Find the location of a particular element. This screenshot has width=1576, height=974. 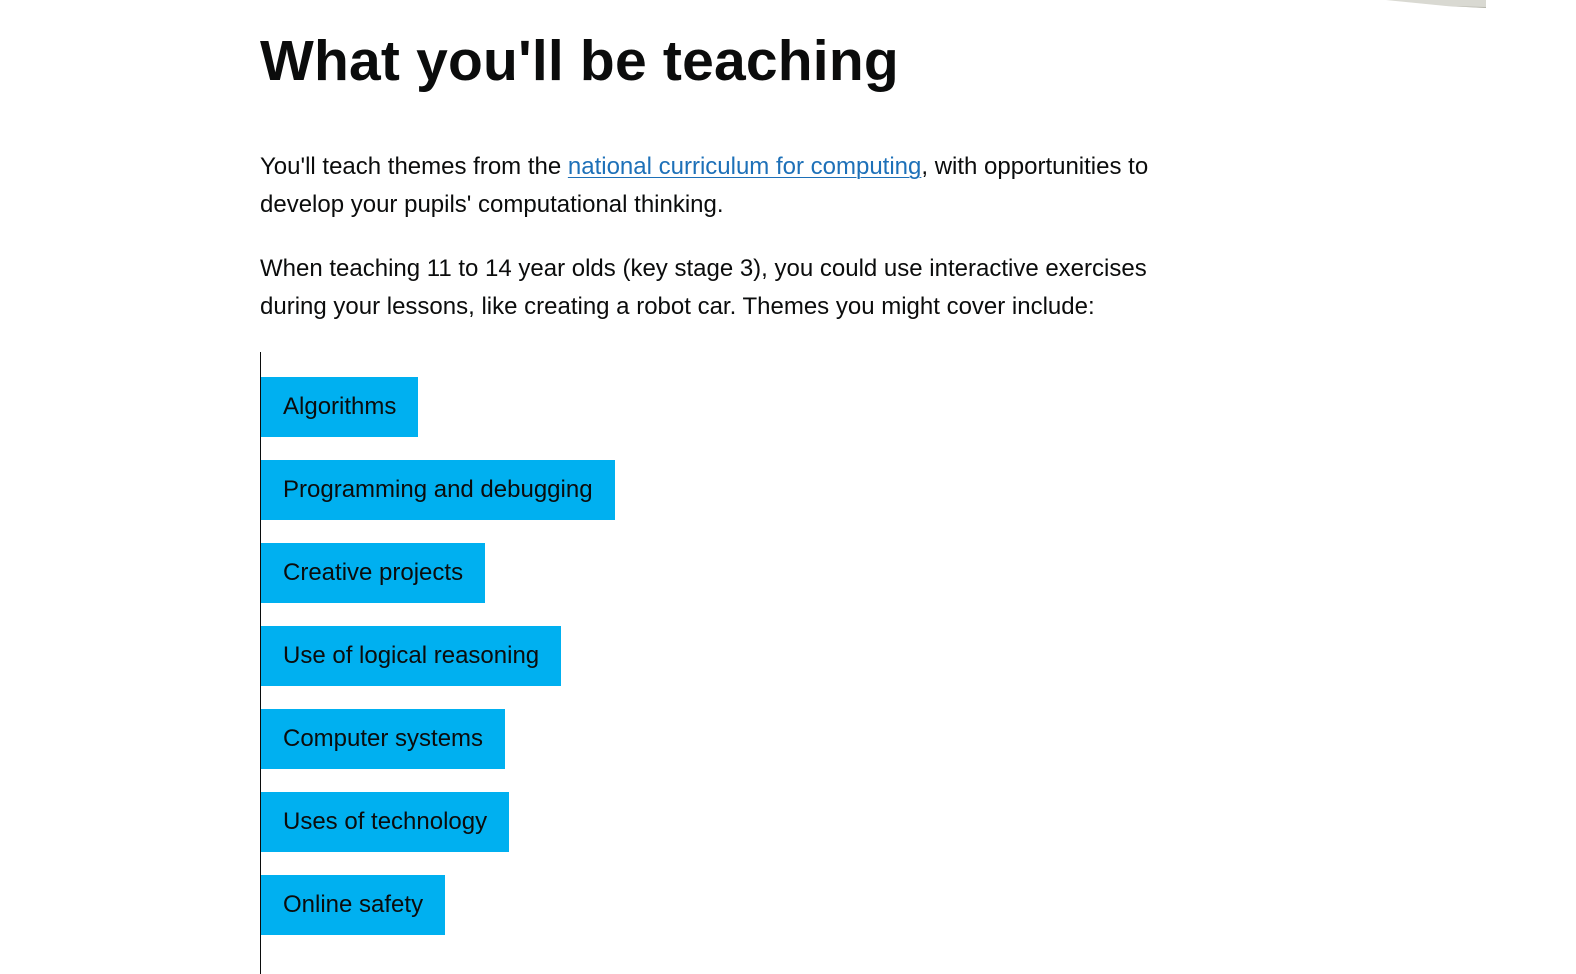

theme-list-item: Uses of technology is located at coordinates (711, 833).